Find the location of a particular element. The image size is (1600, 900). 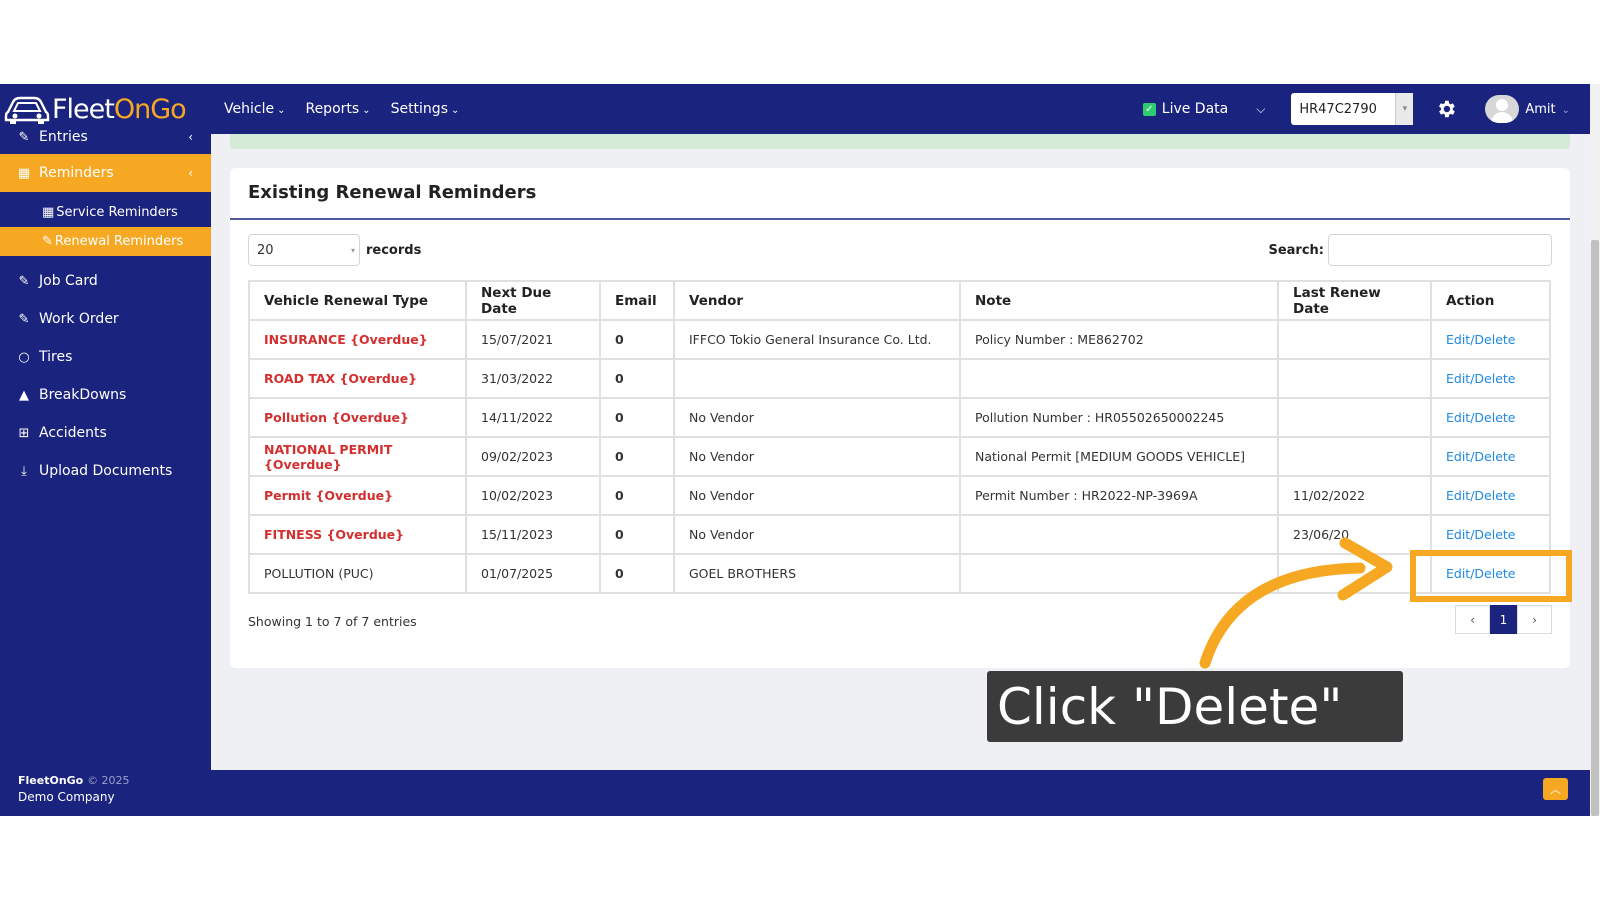

search-label: Search: is located at coordinates (1296, 250).